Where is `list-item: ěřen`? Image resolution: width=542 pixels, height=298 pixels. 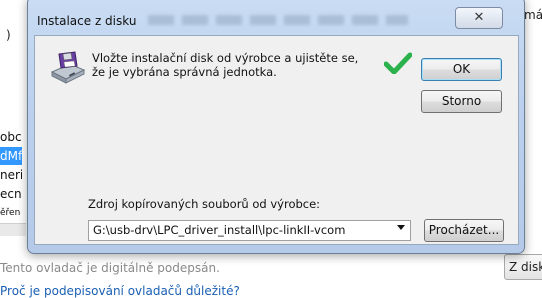
list-item: ěřen is located at coordinates (11, 213).